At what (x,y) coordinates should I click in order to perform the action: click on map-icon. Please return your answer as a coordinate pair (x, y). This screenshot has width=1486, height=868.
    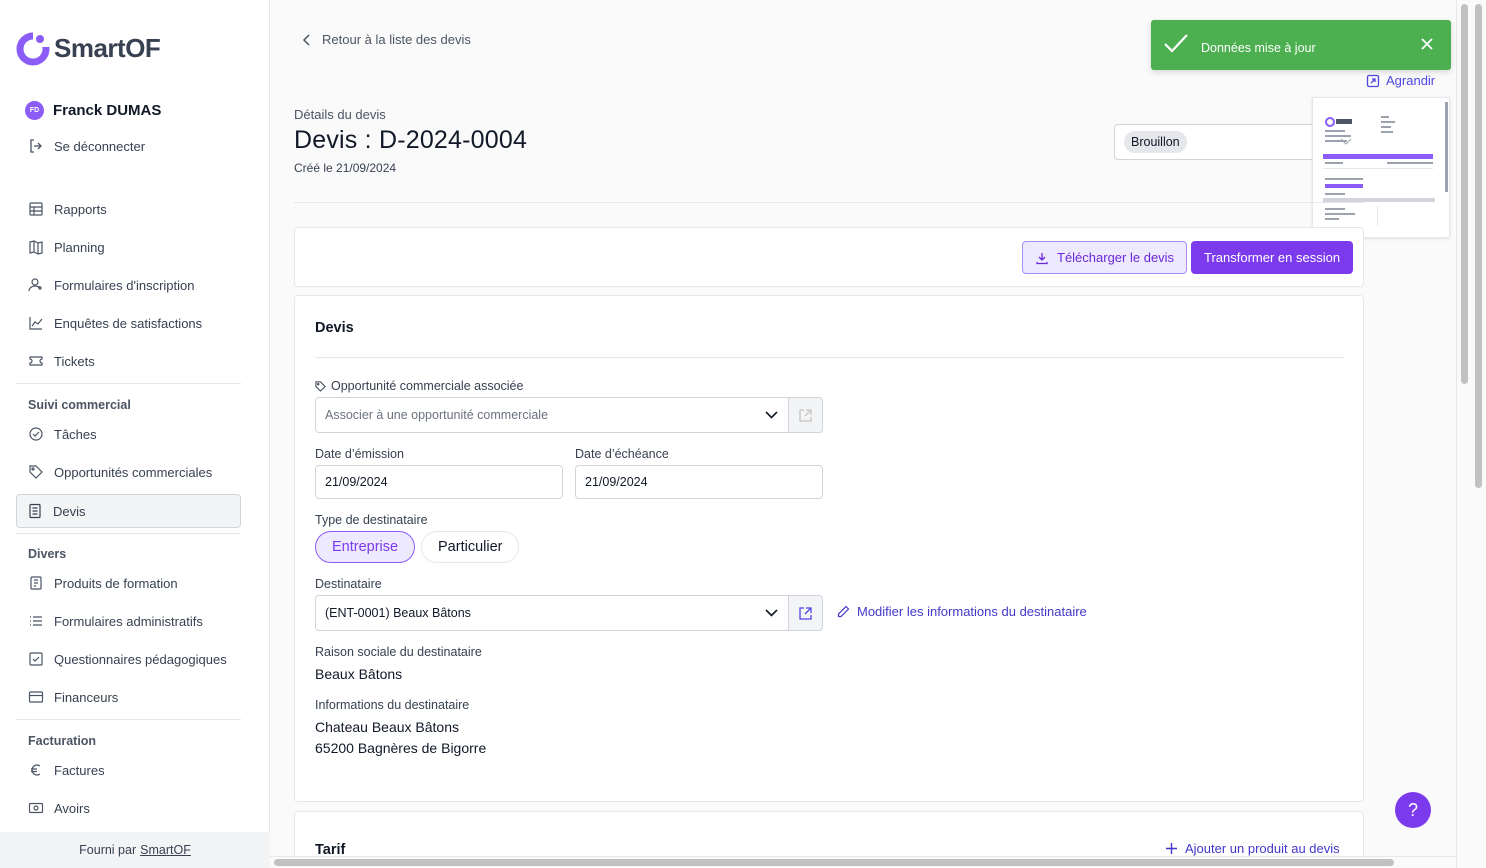
    Looking at the image, I should click on (36, 247).